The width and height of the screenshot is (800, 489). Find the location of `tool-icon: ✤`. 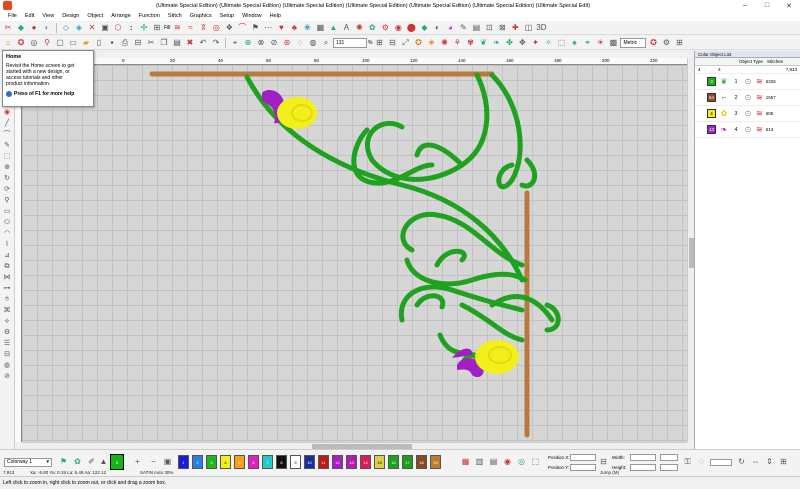

tool-icon: ✤ is located at coordinates (509, 43).